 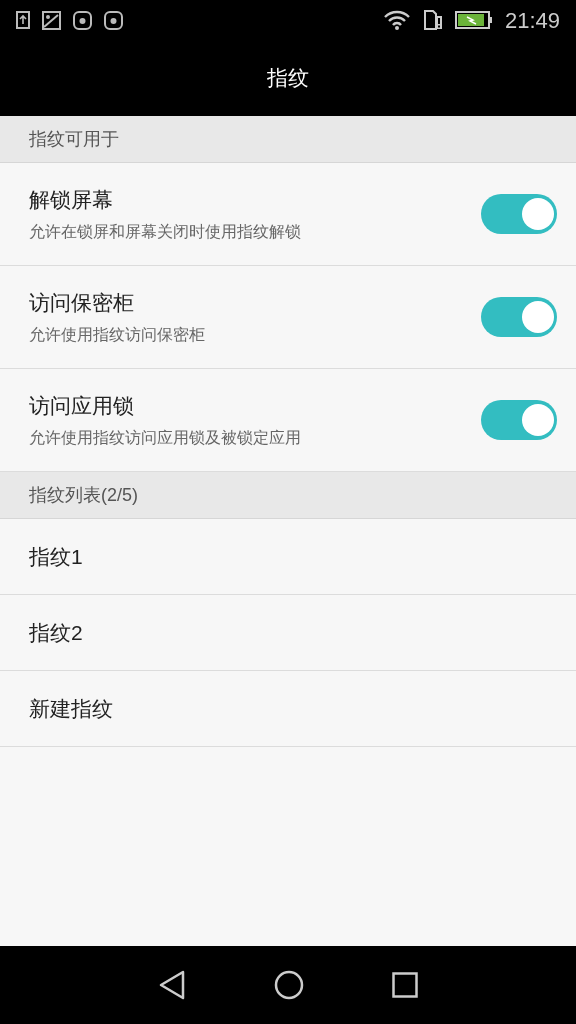 What do you see at coordinates (432, 20) in the screenshot?
I see `sim-alert-icon` at bounding box center [432, 20].